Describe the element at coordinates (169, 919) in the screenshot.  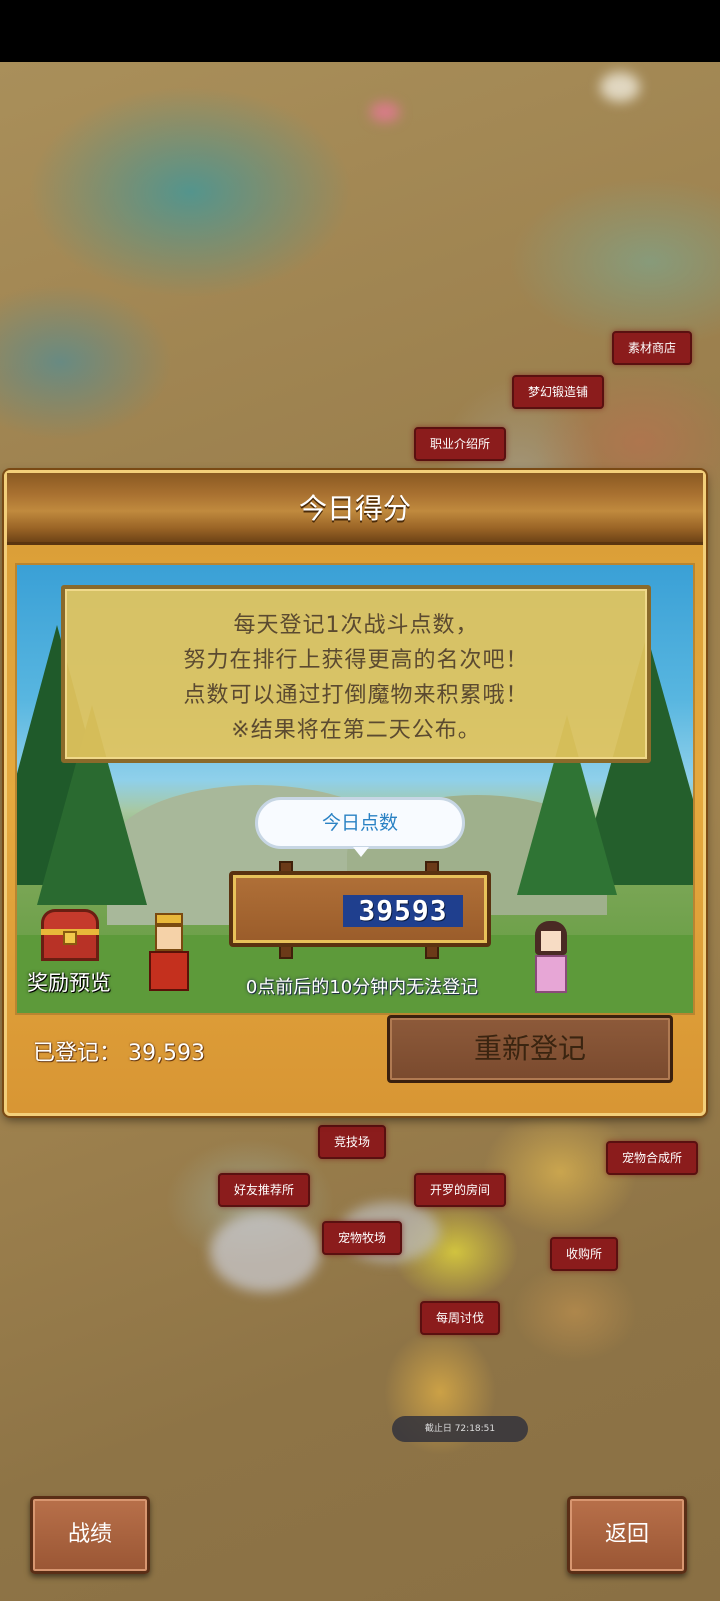
I see `hero-crown` at that location.